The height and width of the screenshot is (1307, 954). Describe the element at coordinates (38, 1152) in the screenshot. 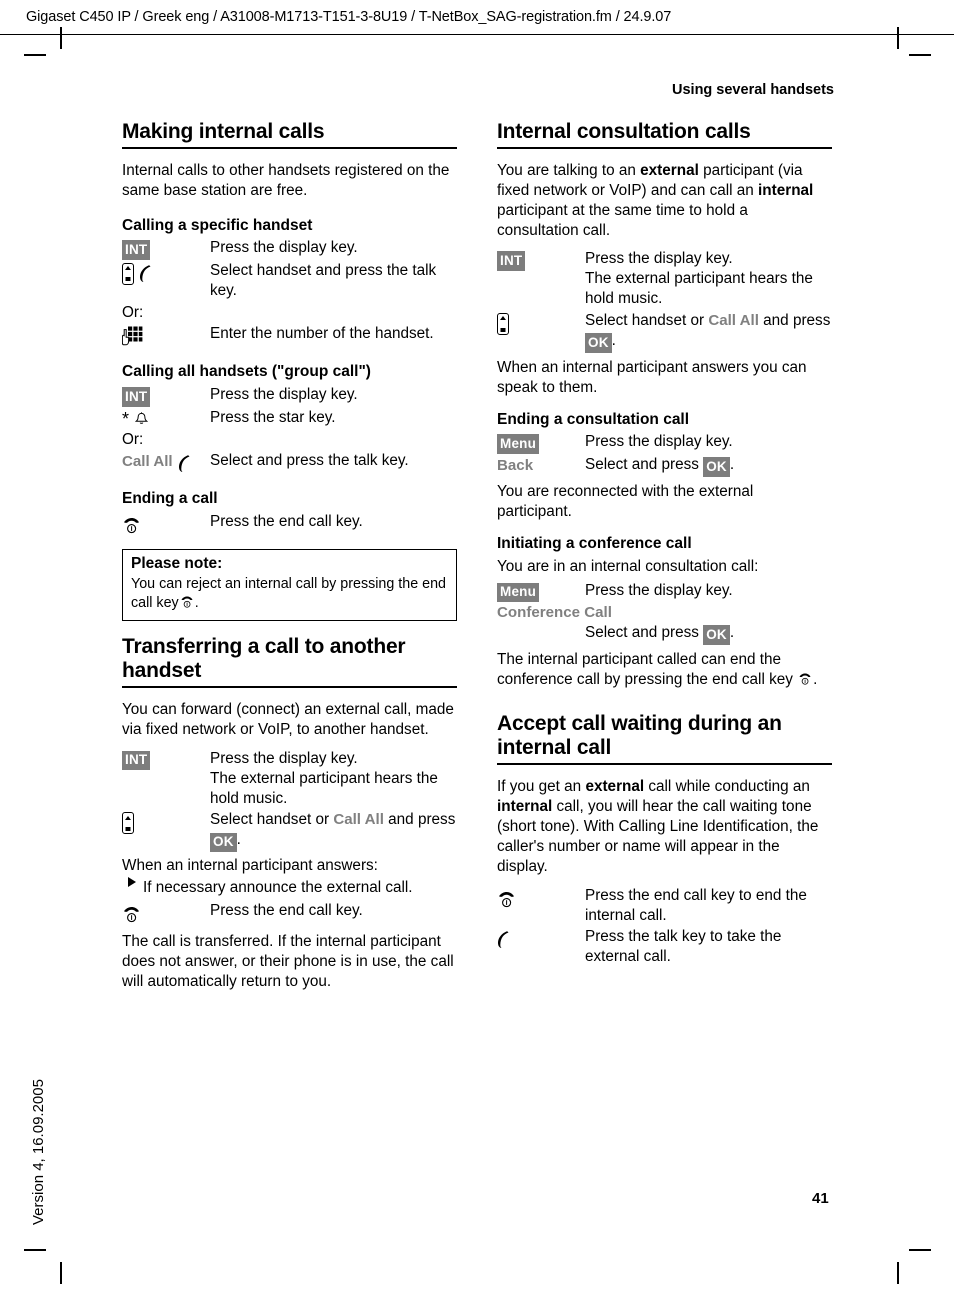

I see `side-version-note: Version 4, 16.09.2005` at that location.